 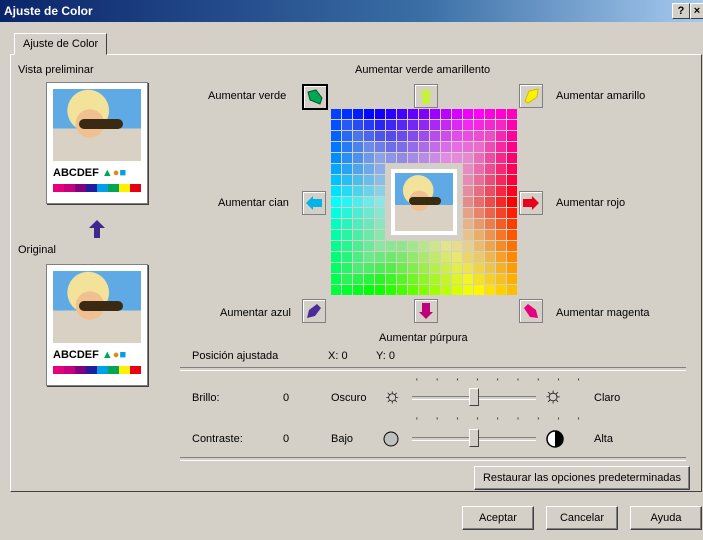 I want to click on increase-green-button, so click(x=315, y=97).